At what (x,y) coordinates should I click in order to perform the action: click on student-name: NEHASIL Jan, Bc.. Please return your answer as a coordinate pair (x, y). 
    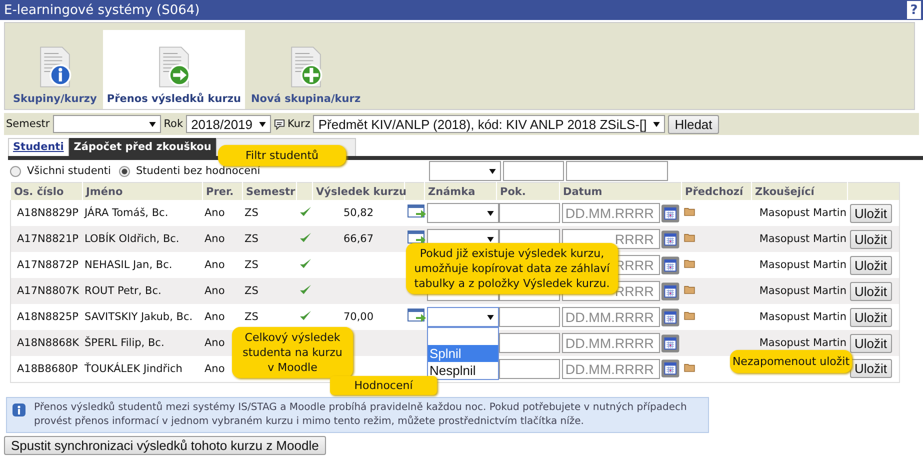
    Looking at the image, I should click on (128, 265).